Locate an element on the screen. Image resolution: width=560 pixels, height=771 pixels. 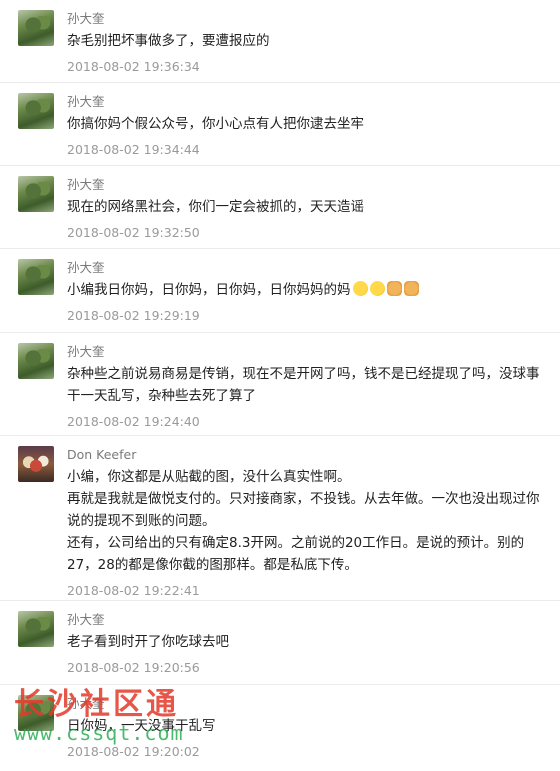
comment-text: 小编我日你妈，日你妈，日你妈，日你妈妈的妈 is located at coordinates (305, 290).